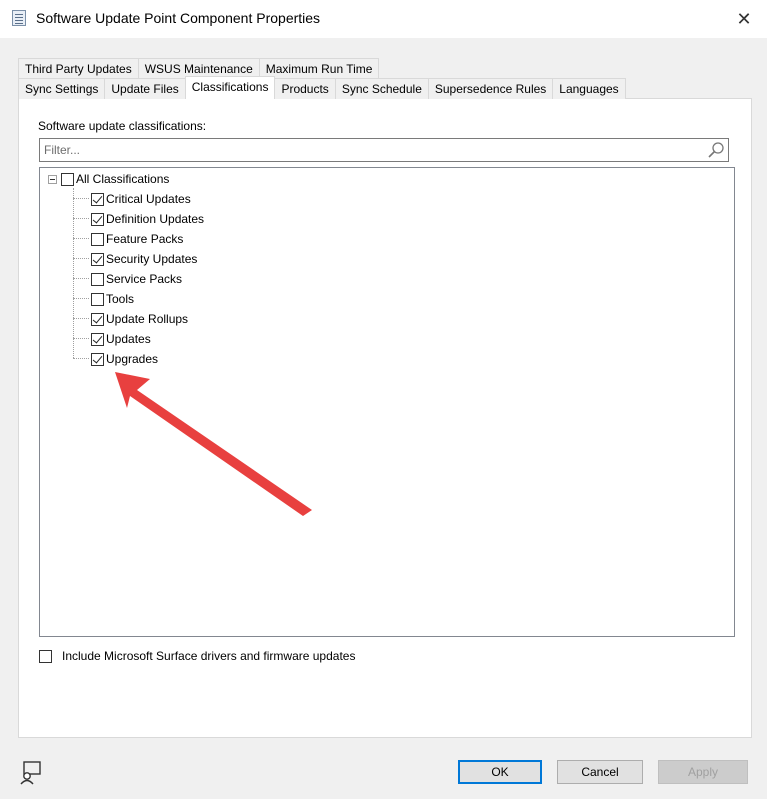 The height and width of the screenshot is (799, 767). What do you see at coordinates (97, 239) in the screenshot?
I see `feature-packs-checkbox` at bounding box center [97, 239].